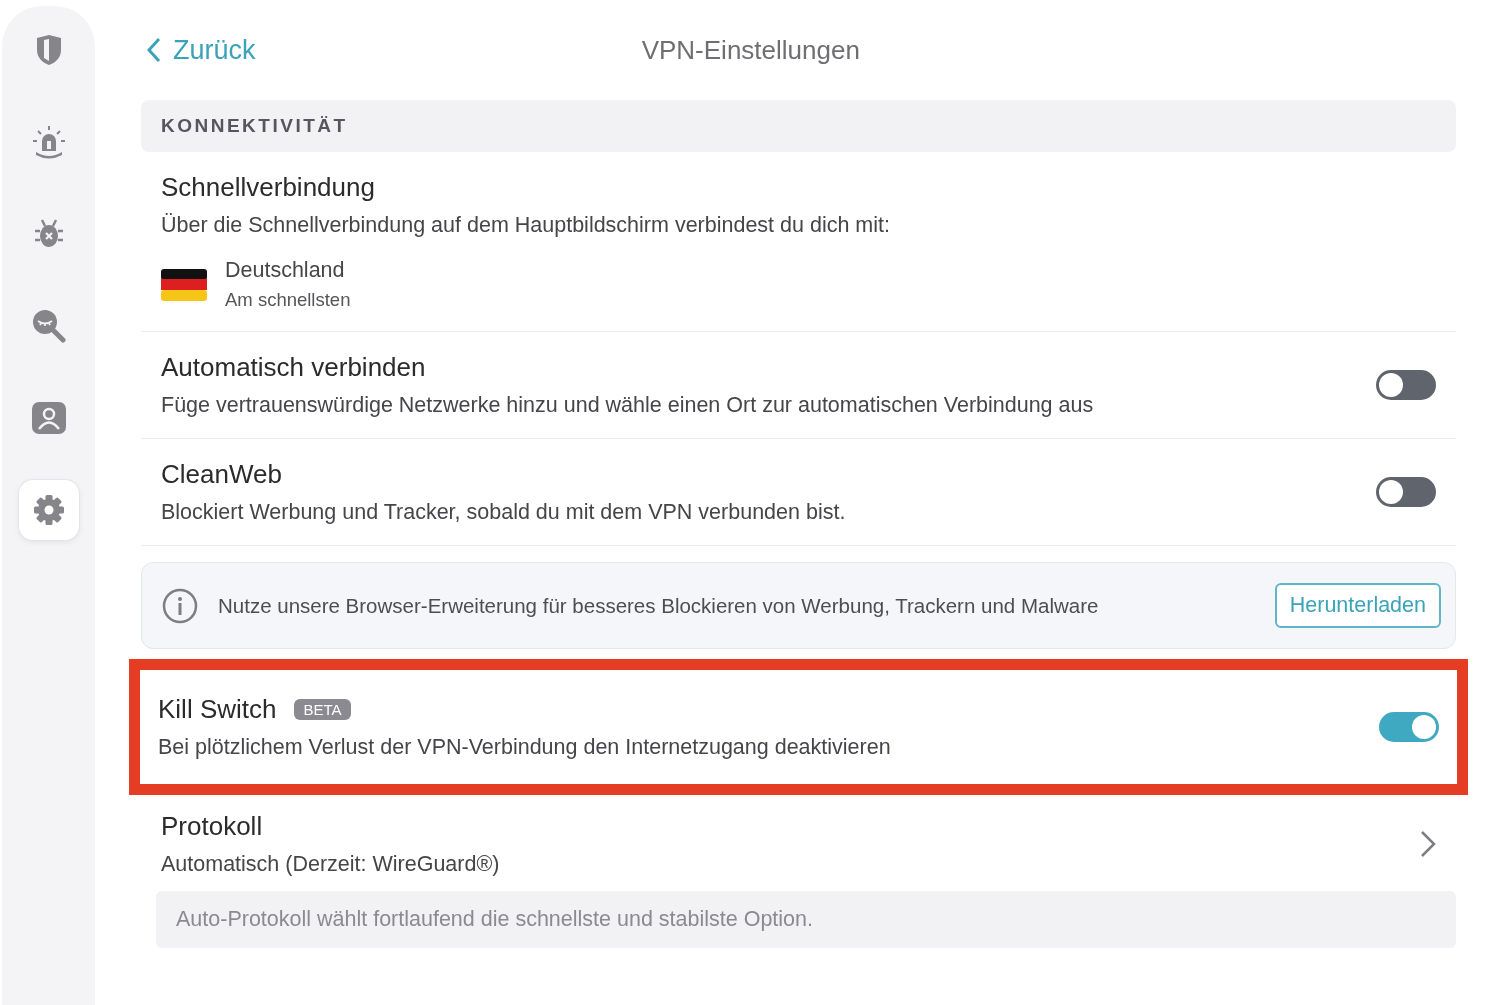  What do you see at coordinates (659, 605) in the screenshot?
I see `info-text: Nutze unsere Browser-Erweiterung für besseres Blockieren von Werbung, Trackern und Malware` at bounding box center [659, 605].